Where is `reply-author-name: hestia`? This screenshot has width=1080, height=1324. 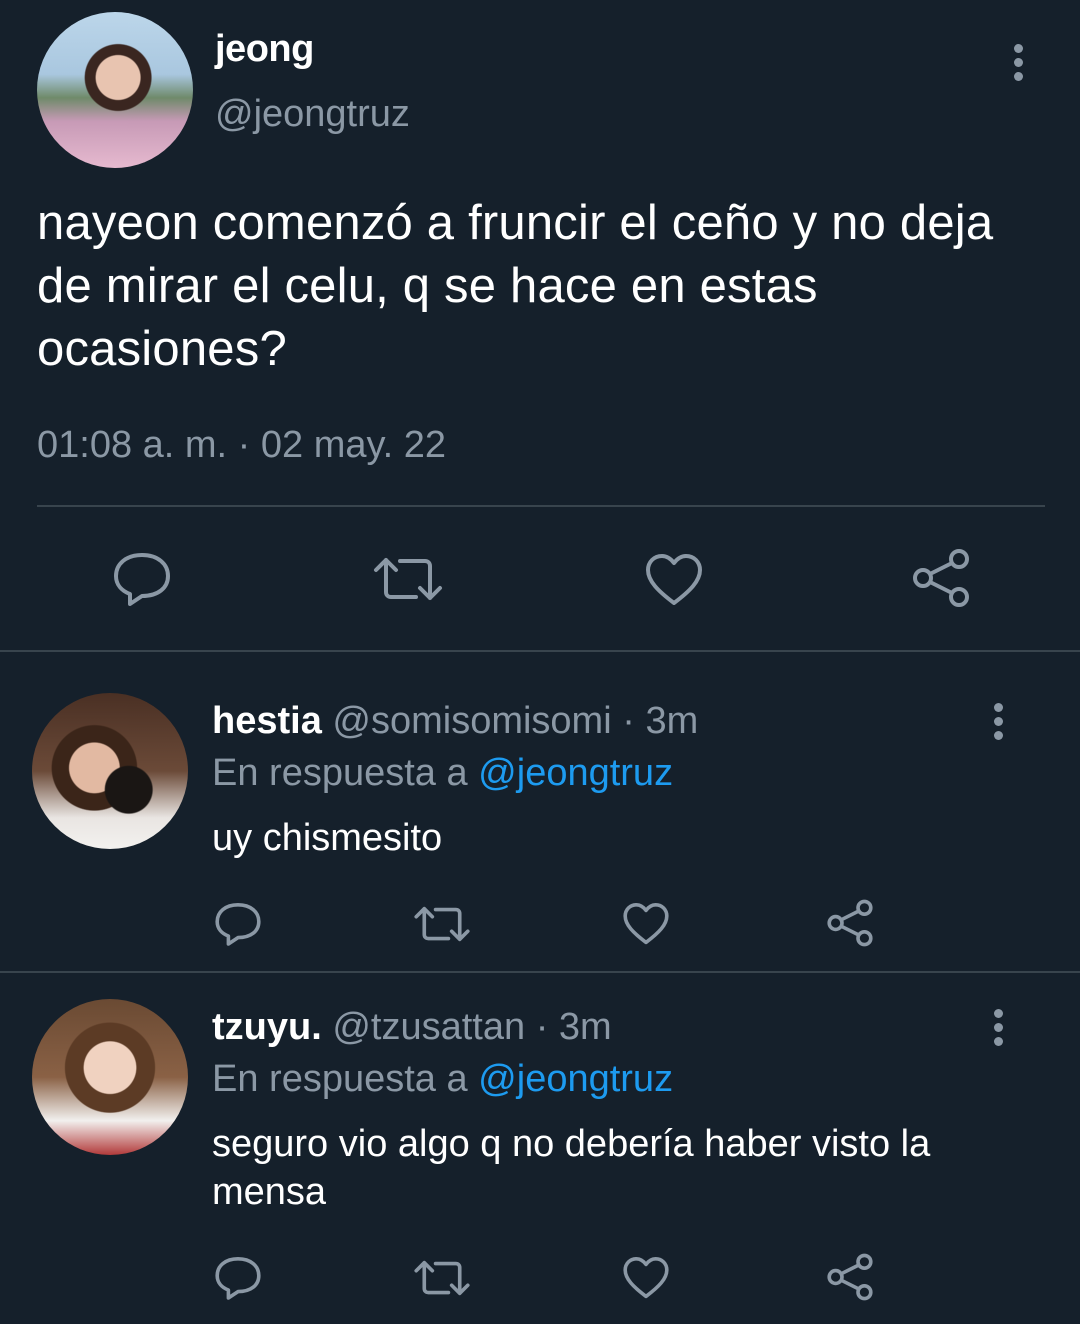
reply-author-name: hestia is located at coordinates (267, 721).